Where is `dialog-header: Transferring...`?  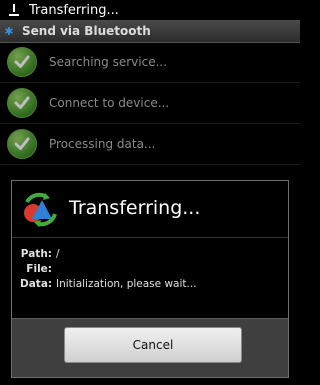 dialog-header: Transferring... is located at coordinates (150, 207).